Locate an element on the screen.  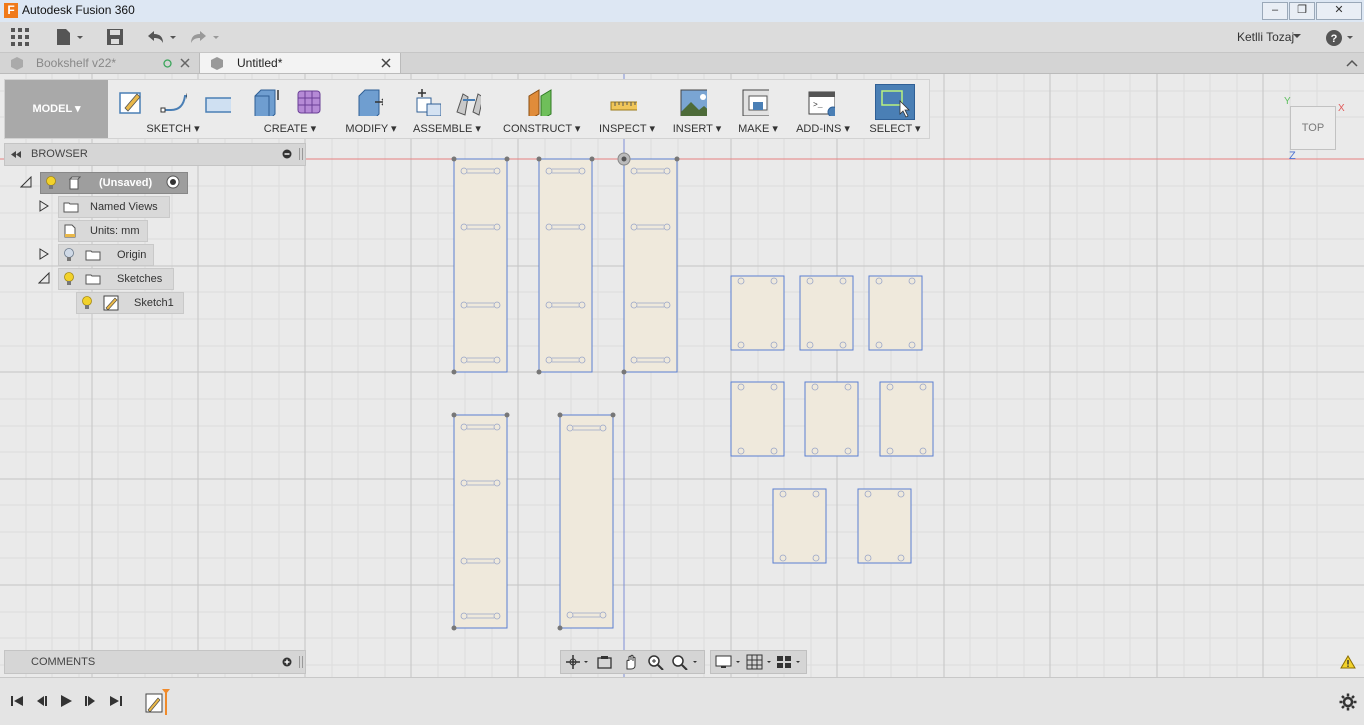
add-ins-group: >_ ADD-INS ▾ is located at coordinates (823, 109).